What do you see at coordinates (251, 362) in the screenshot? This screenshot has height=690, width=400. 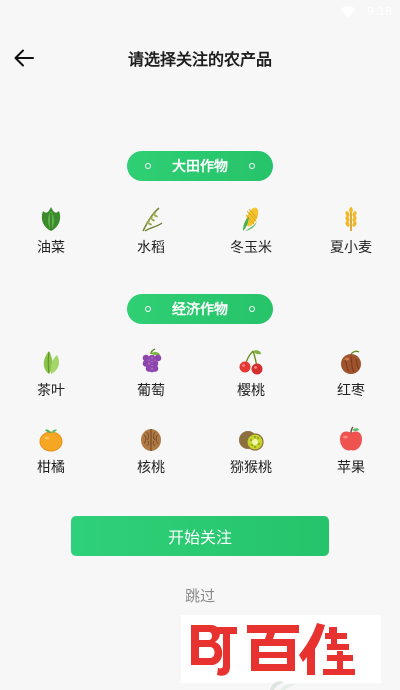 I see `cherry-icon` at bounding box center [251, 362].